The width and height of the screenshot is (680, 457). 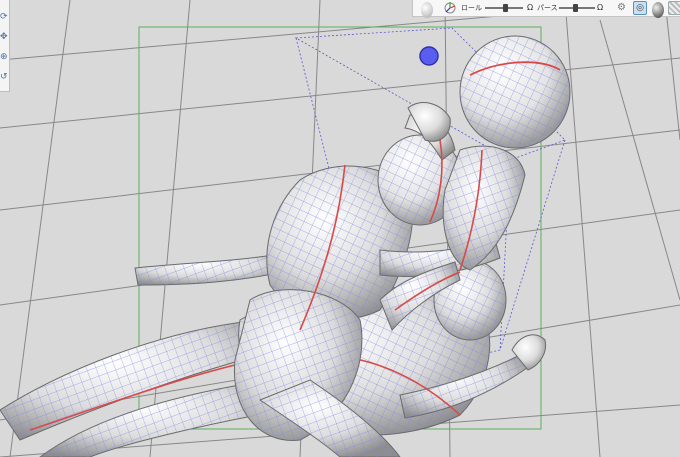 What do you see at coordinates (658, 10) in the screenshot?
I see `shading-sphere-icon` at bounding box center [658, 10].